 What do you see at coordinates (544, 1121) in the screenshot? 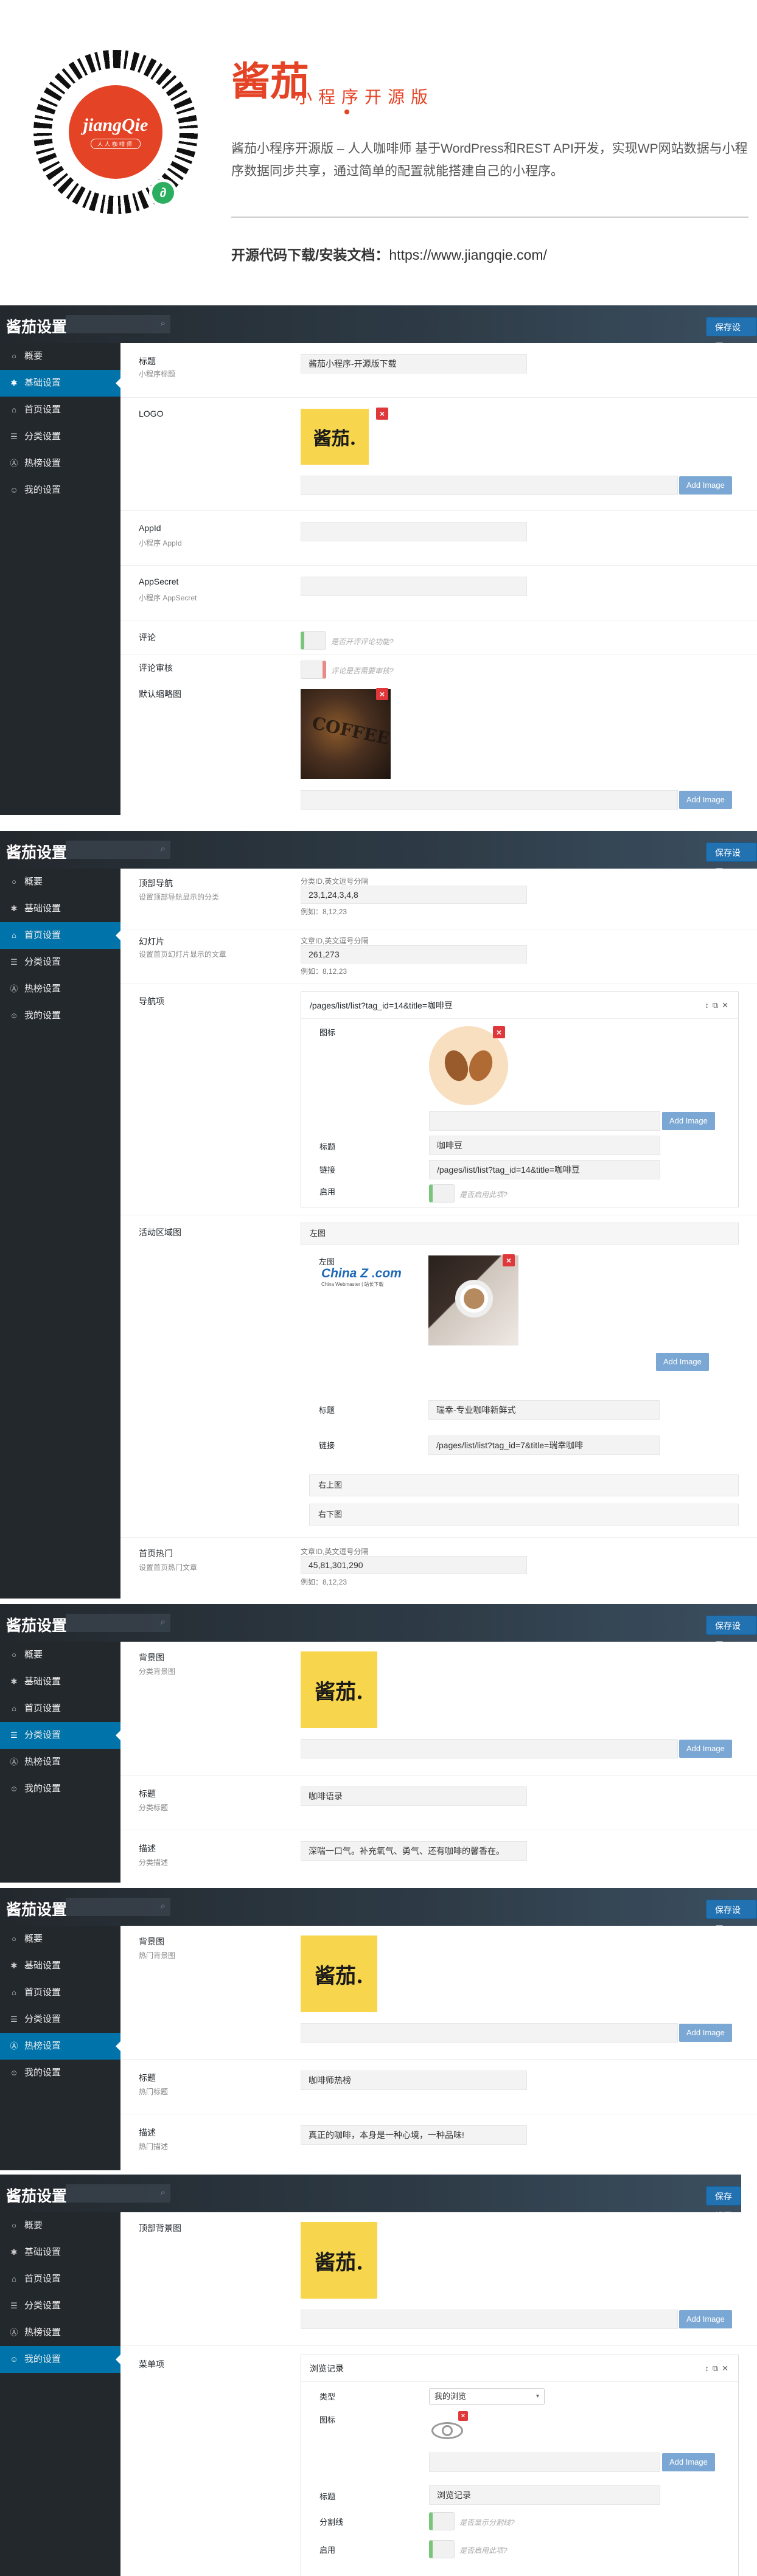
I see `nav-icon-url-input` at bounding box center [544, 1121].